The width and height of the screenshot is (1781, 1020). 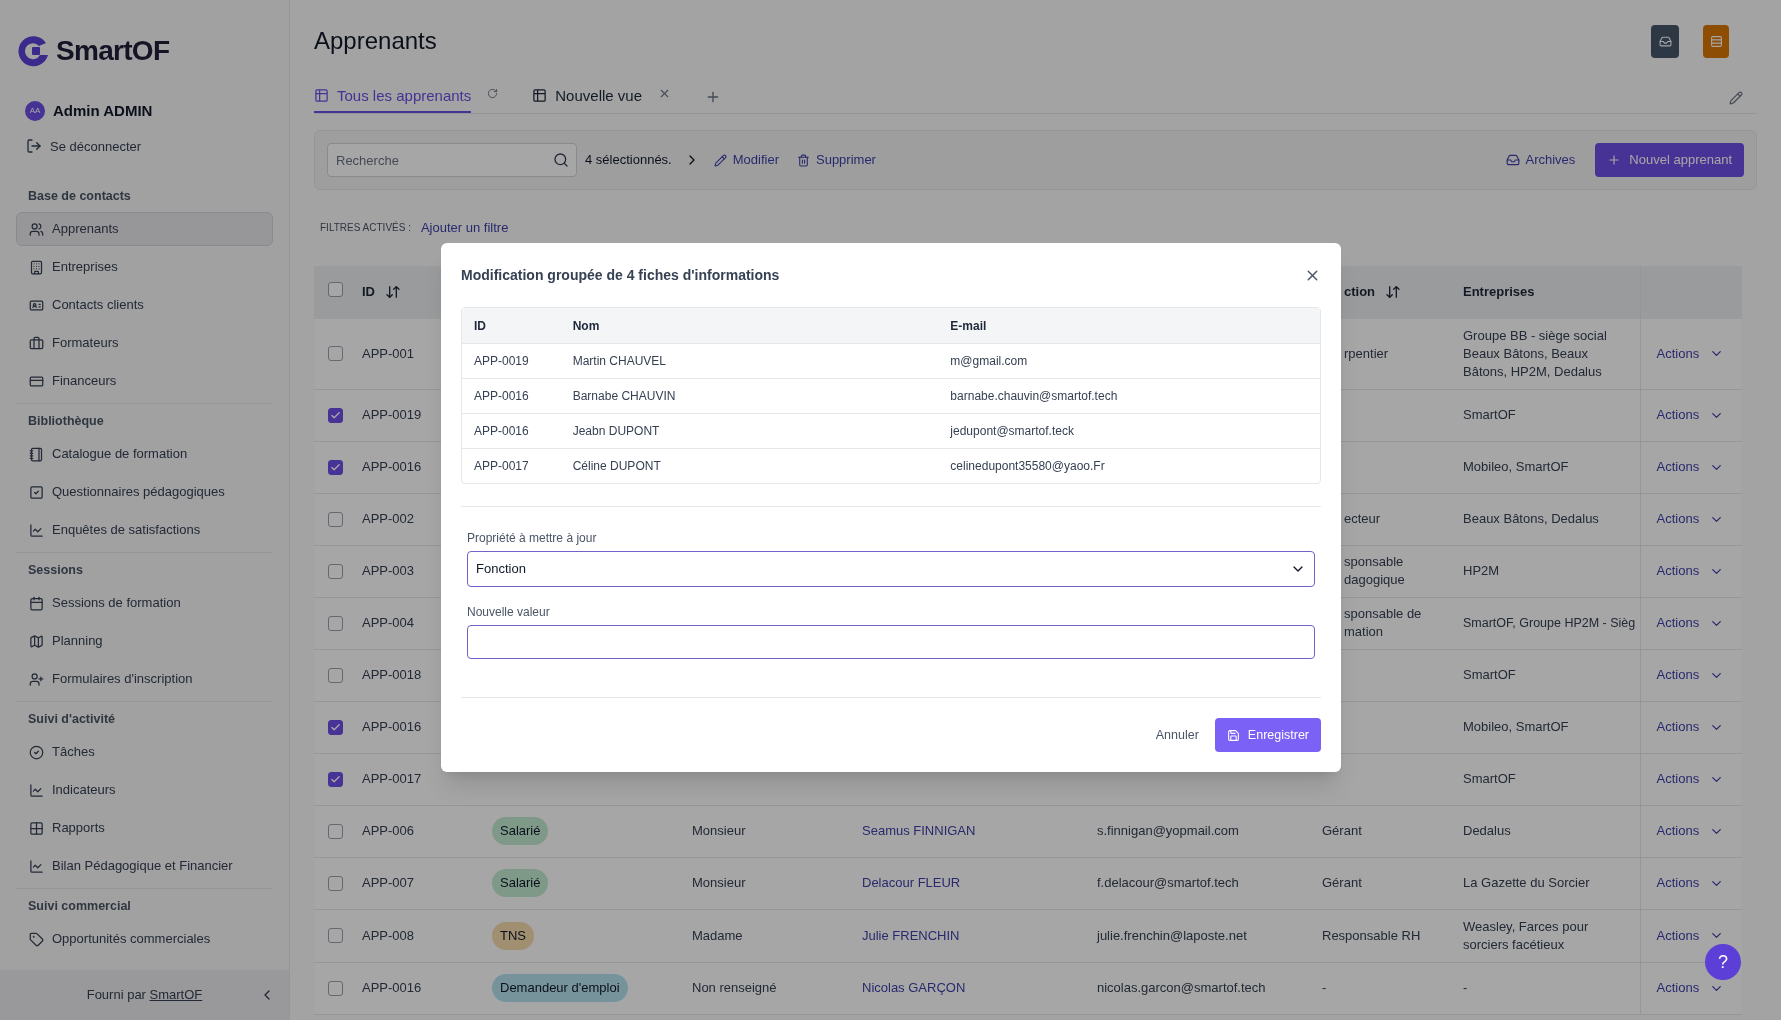 What do you see at coordinates (392, 674) in the screenshot?
I see `table-cell: APP-0018` at bounding box center [392, 674].